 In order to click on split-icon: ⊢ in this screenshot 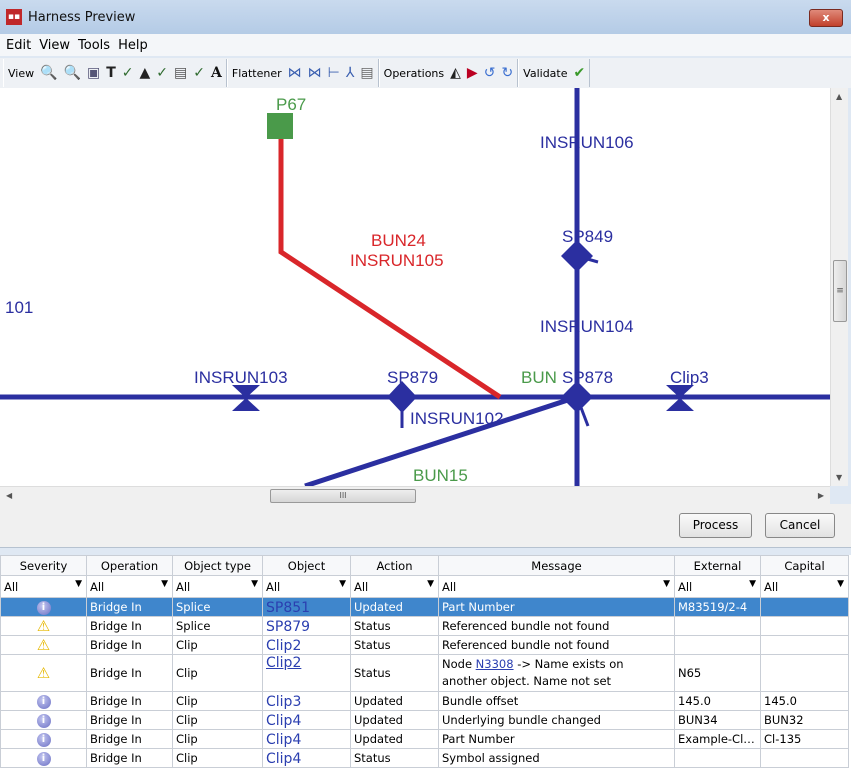, I will do `click(334, 73)`.